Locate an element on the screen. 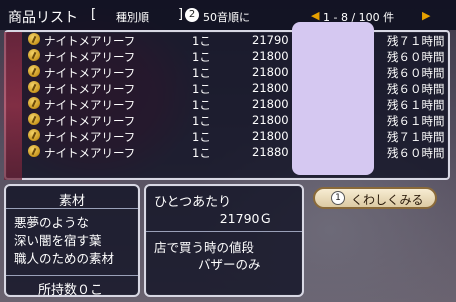  page-left-arrow-icon: ◀ is located at coordinates (315, 15).